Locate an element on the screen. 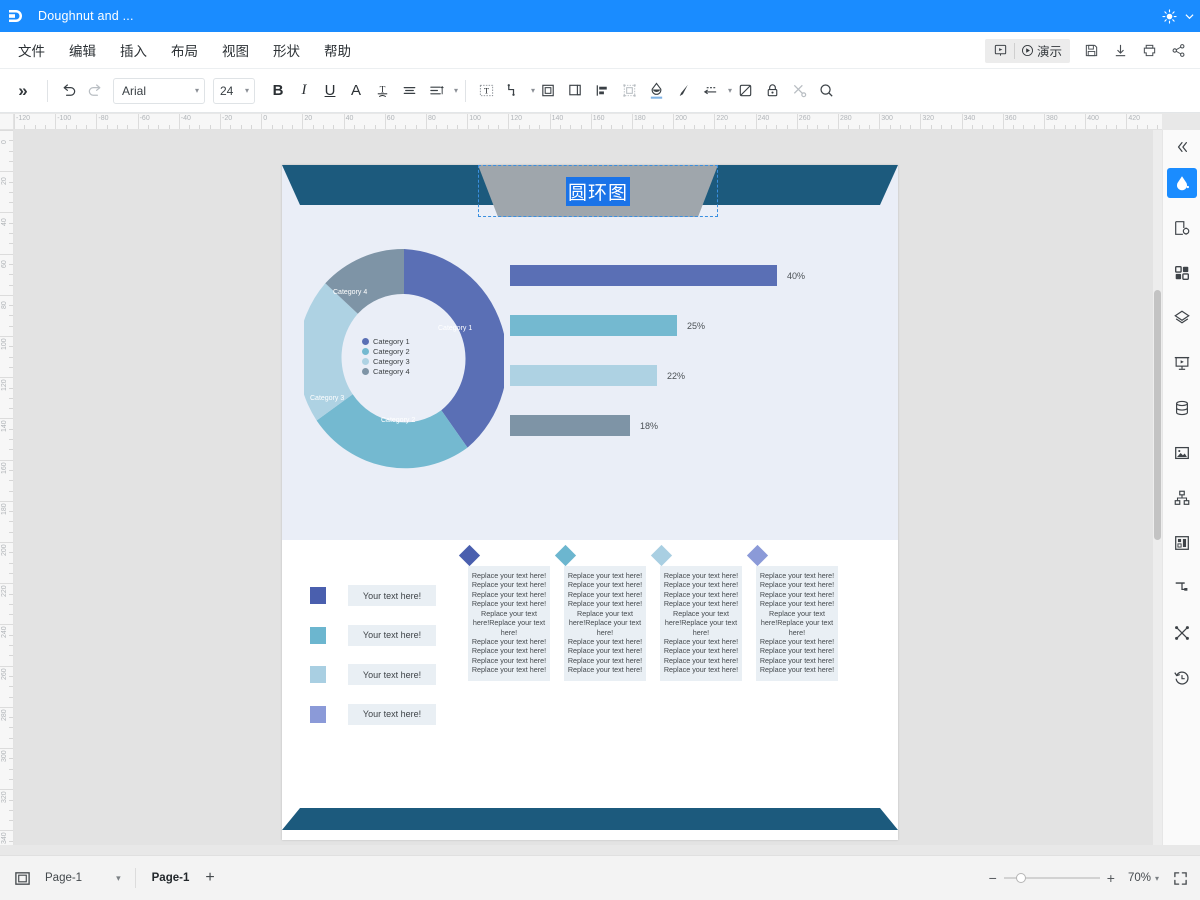  tools-icon is located at coordinates (799, 90).